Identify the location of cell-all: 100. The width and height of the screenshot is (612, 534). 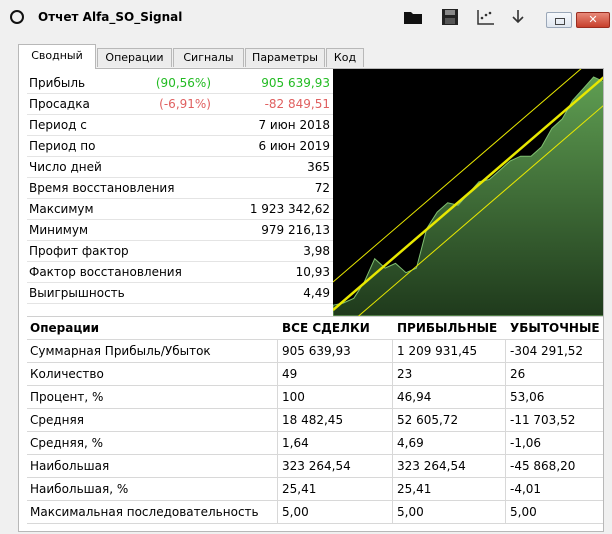
(293, 397).